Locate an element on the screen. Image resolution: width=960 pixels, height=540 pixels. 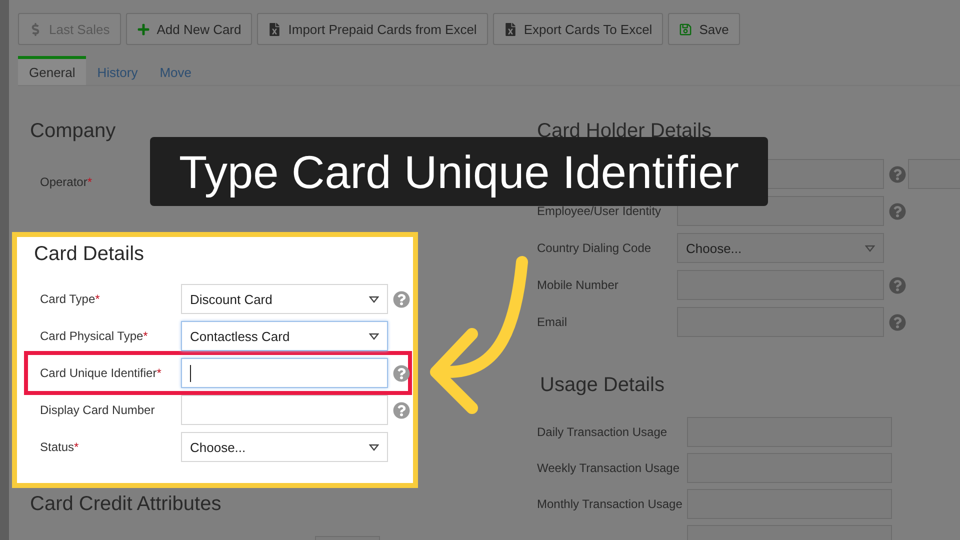
field-label: Card Physical Type* is located at coordinates (94, 336).